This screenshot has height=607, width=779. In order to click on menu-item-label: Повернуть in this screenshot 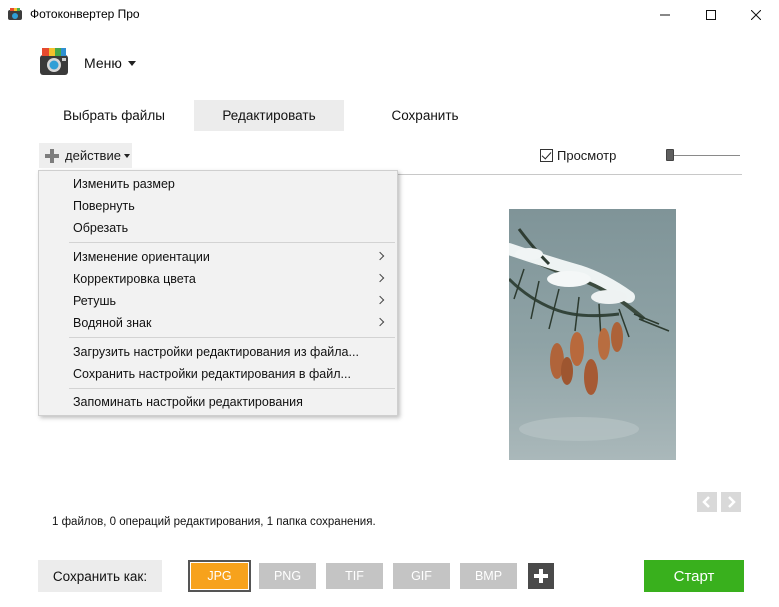, I will do `click(104, 206)`.